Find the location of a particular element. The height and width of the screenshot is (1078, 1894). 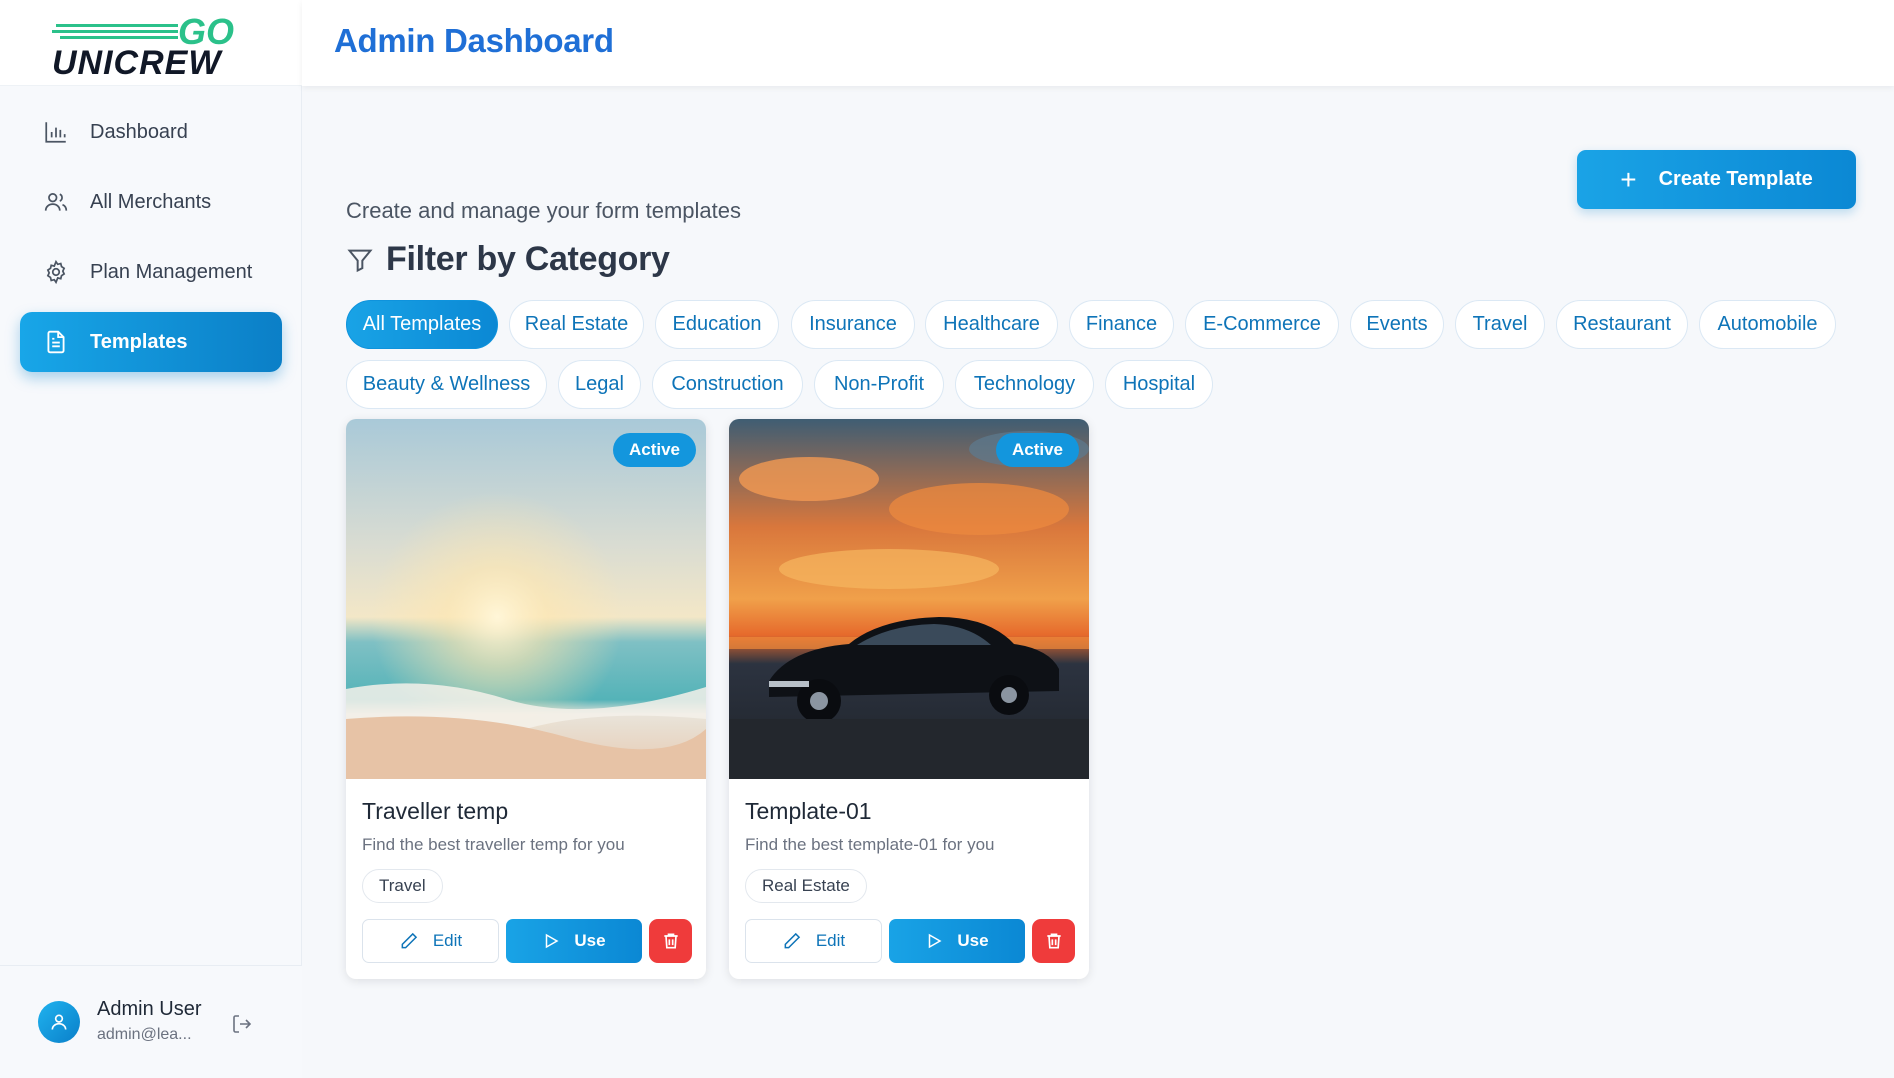

category-chip-beauty-wellness: Beauty & Wellness is located at coordinates (446, 384).